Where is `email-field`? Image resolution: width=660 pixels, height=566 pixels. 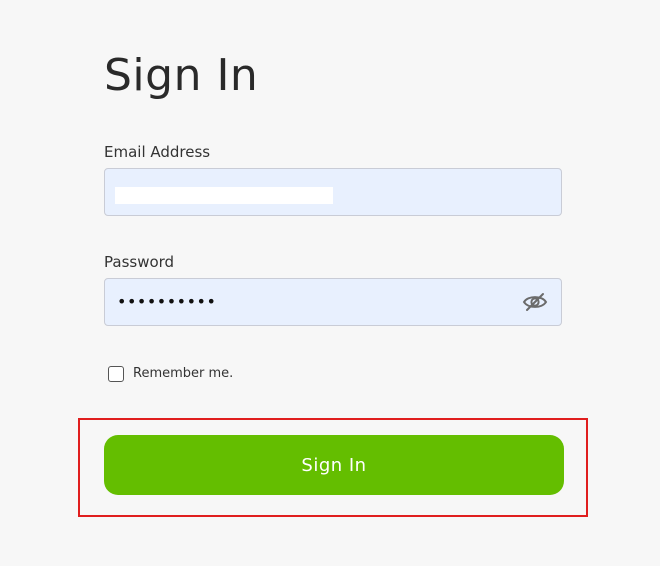
email-field is located at coordinates (333, 192).